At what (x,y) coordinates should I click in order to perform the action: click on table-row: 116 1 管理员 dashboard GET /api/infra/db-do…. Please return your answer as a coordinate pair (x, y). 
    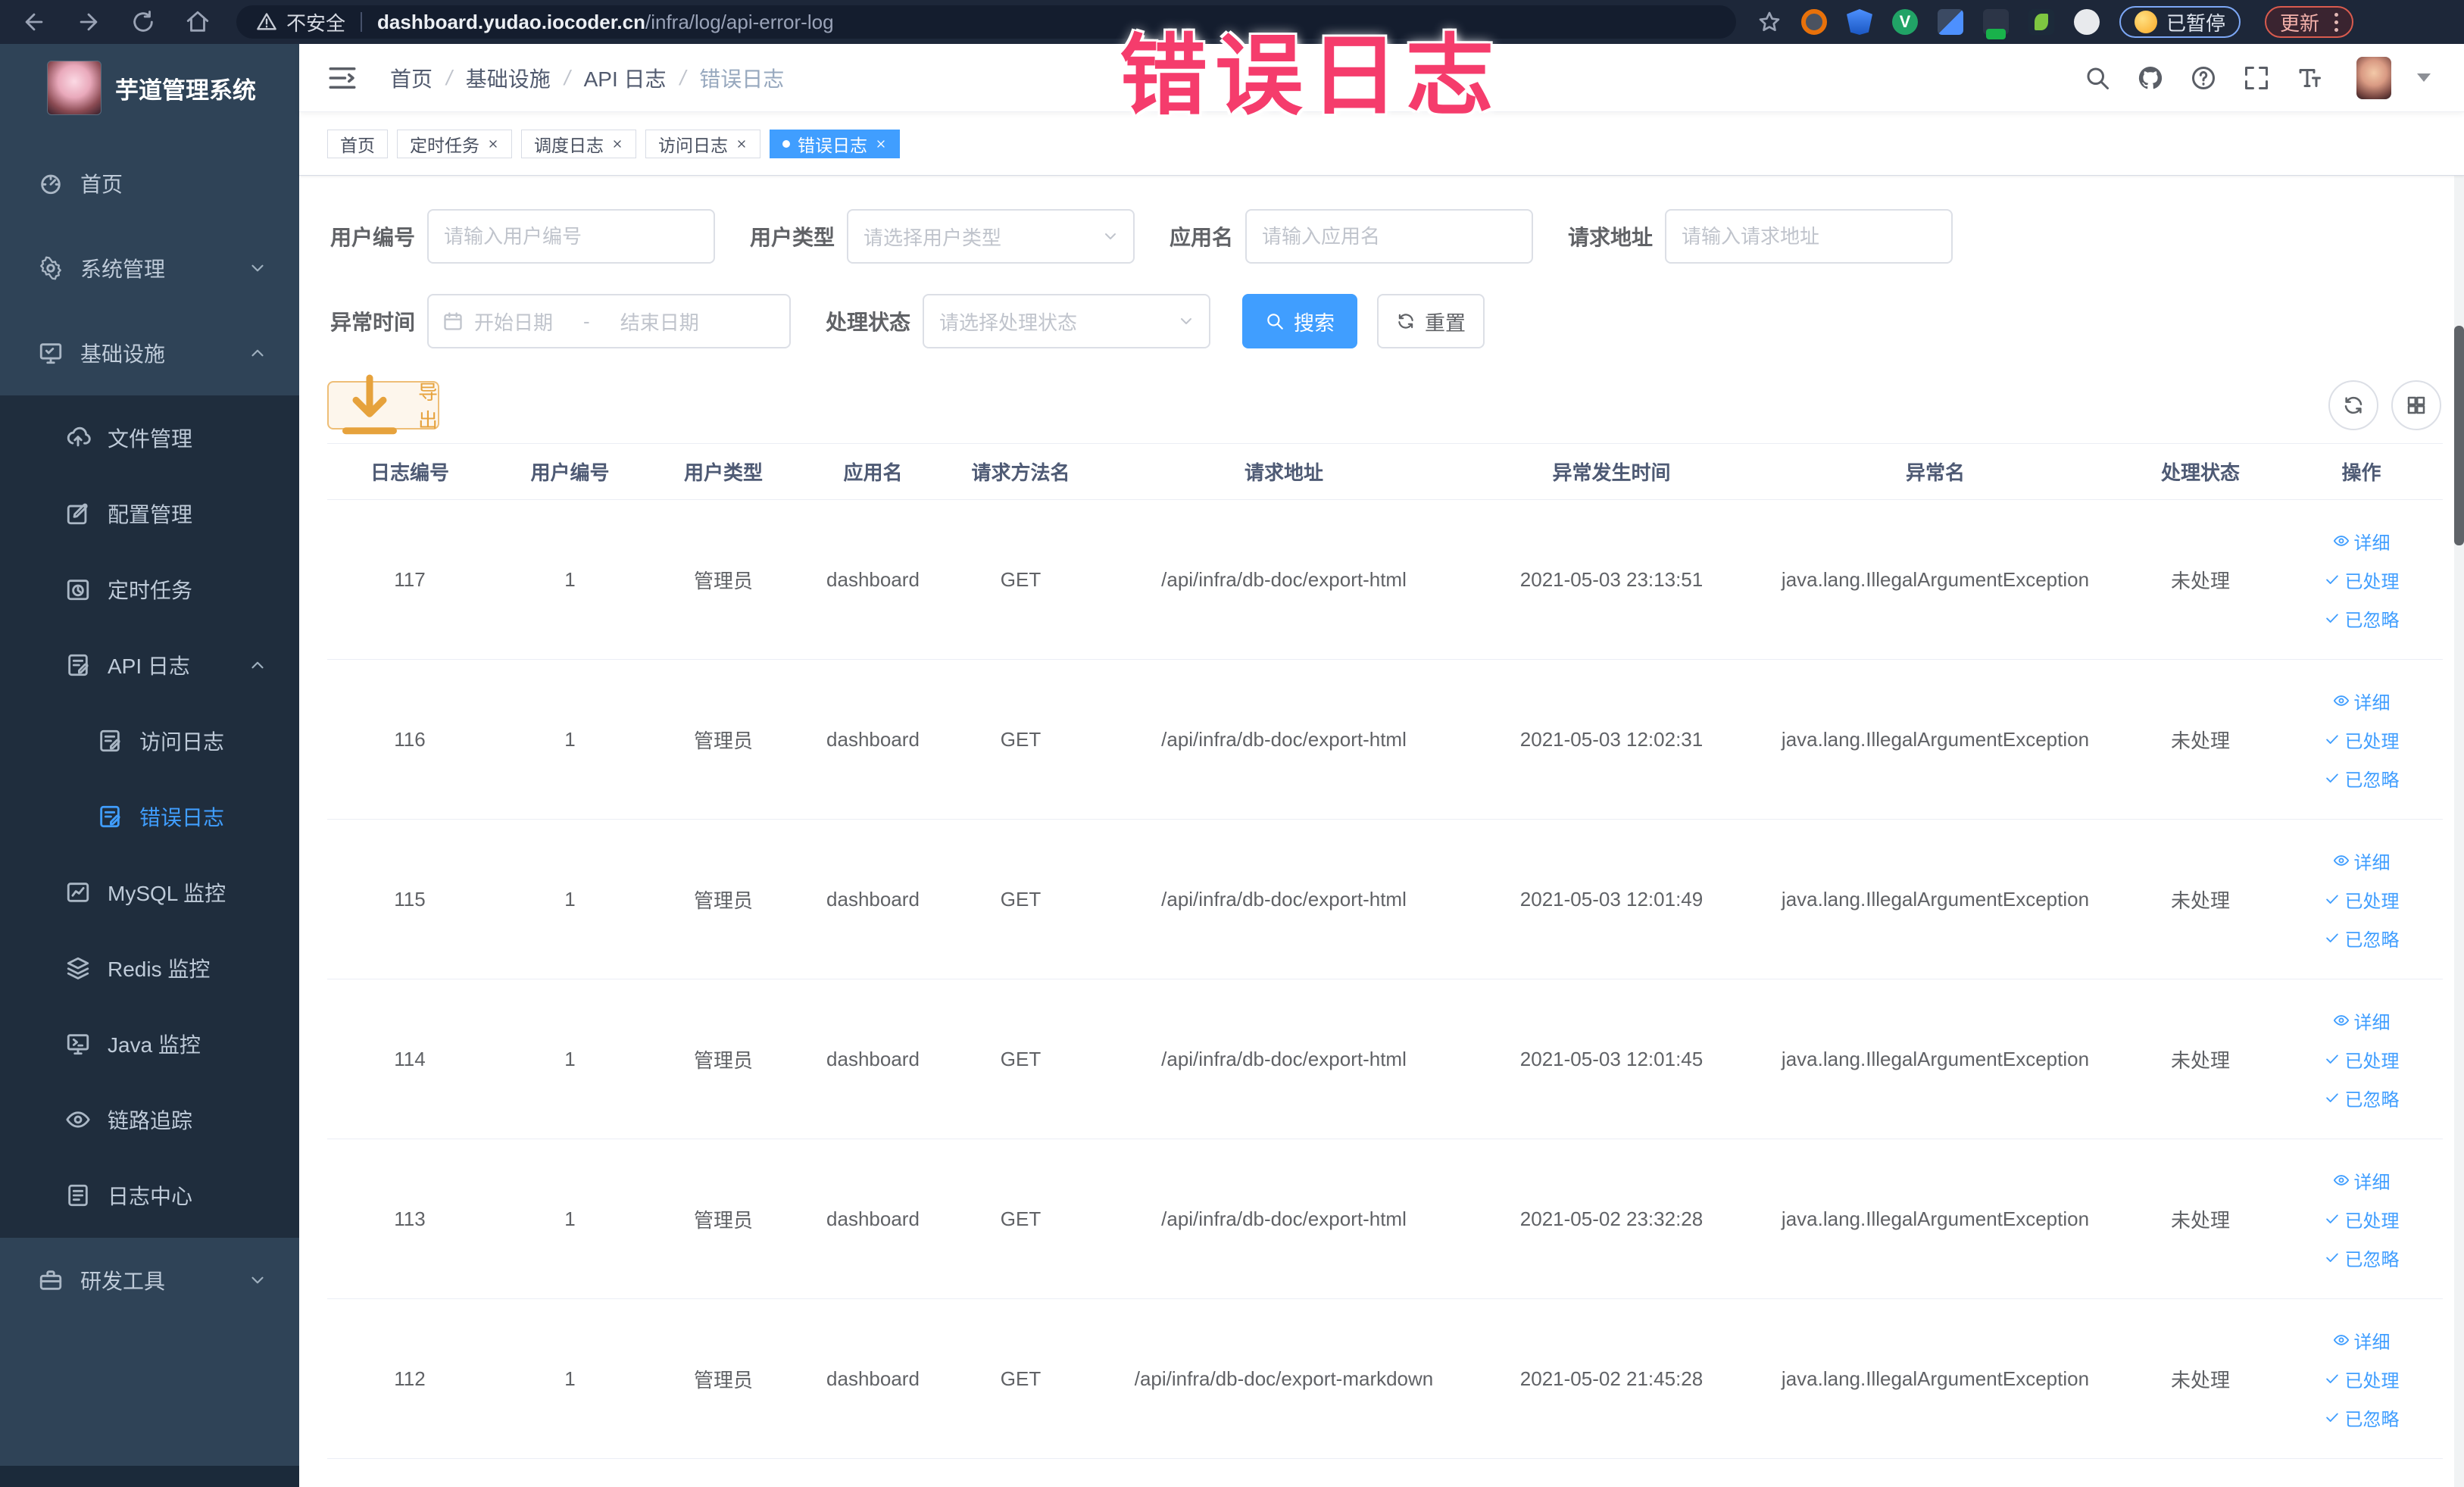
    Looking at the image, I should click on (1385, 740).